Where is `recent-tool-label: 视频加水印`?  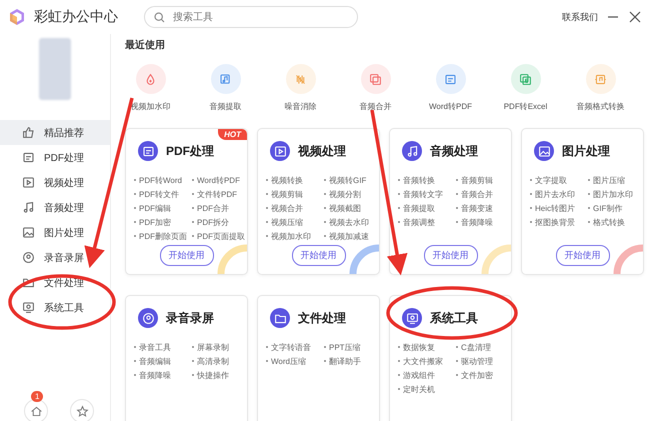 recent-tool-label: 视频加水印 is located at coordinates (150, 106).